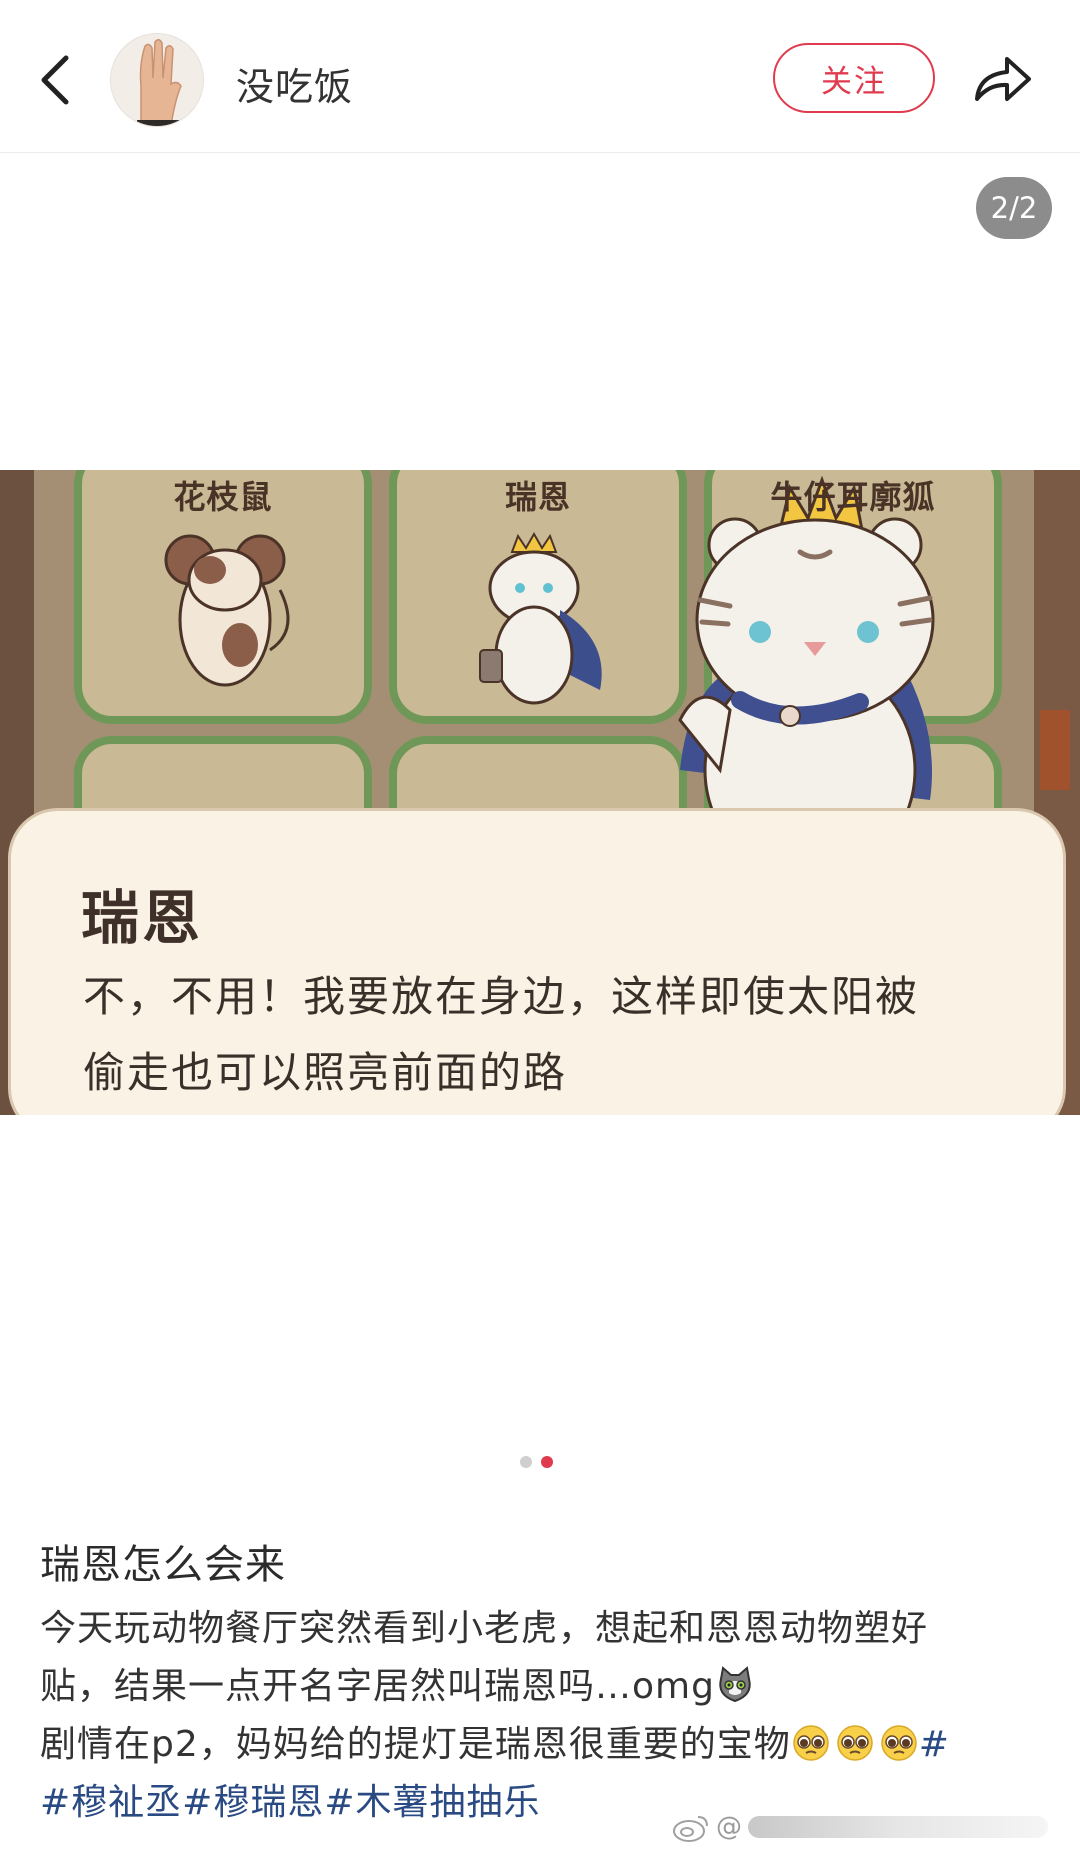 This screenshot has height=1860, width=1080. Describe the element at coordinates (484, 1628) in the screenshot. I see `post-line: 今天玩动物餐厅突然看到小老虎，想起和恩恩动物塑好` at that location.